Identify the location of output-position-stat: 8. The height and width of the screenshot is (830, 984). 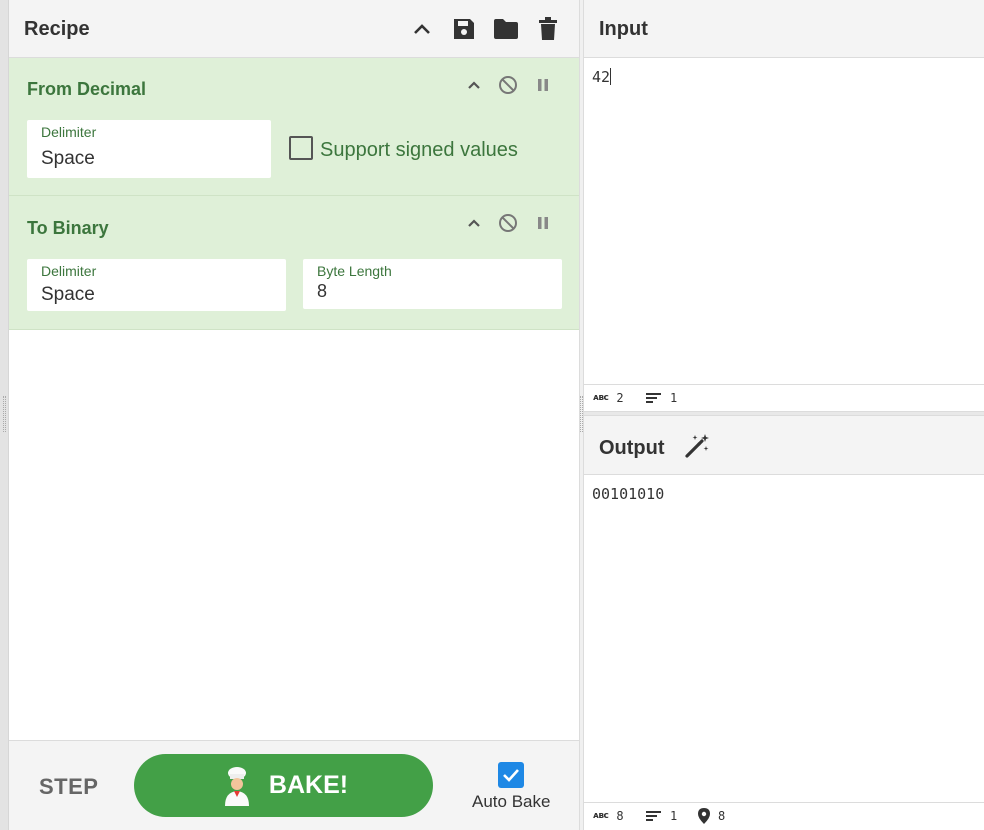
(711, 816).